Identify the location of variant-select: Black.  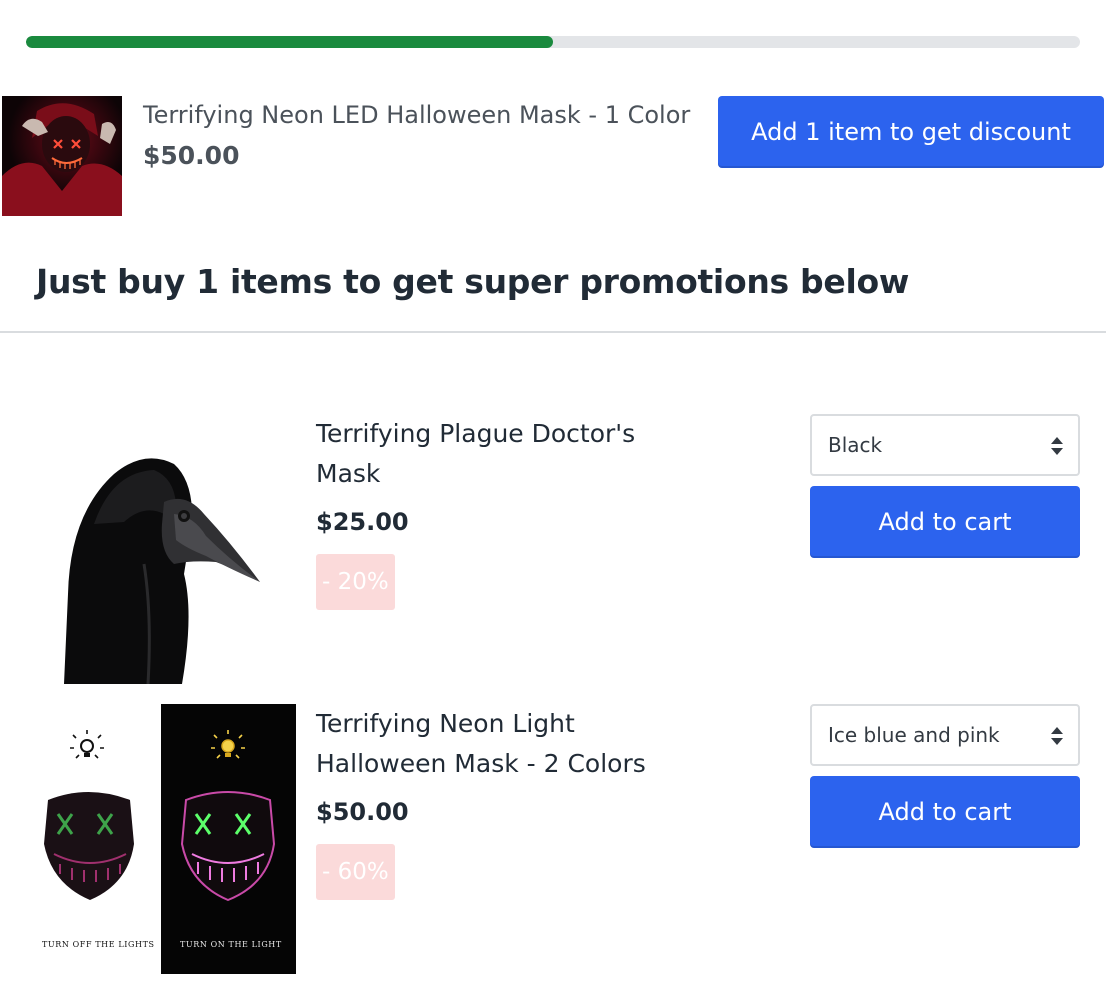
(945, 445).